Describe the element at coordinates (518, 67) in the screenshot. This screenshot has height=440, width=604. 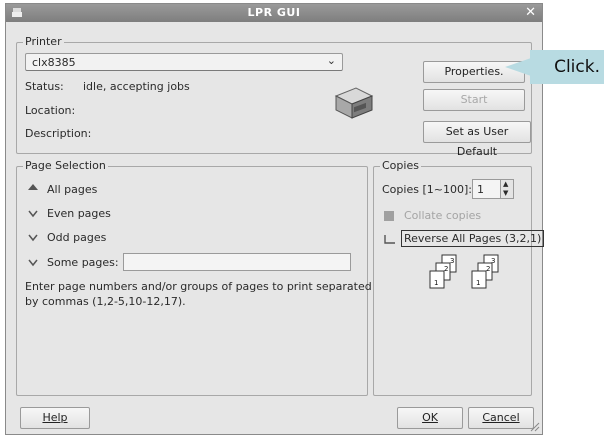
I see `callout-arrow` at that location.